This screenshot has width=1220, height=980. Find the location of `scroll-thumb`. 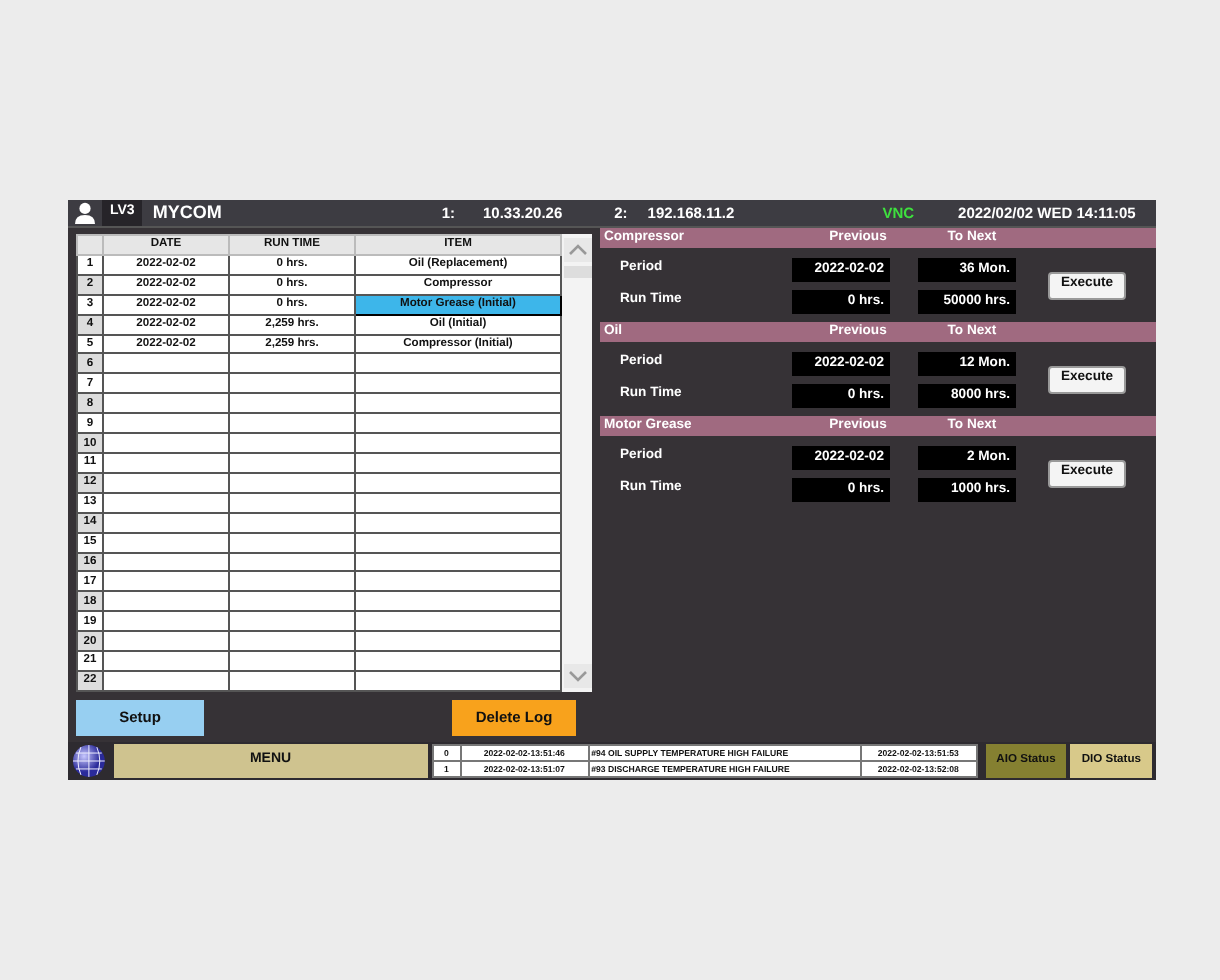

scroll-thumb is located at coordinates (577, 272).